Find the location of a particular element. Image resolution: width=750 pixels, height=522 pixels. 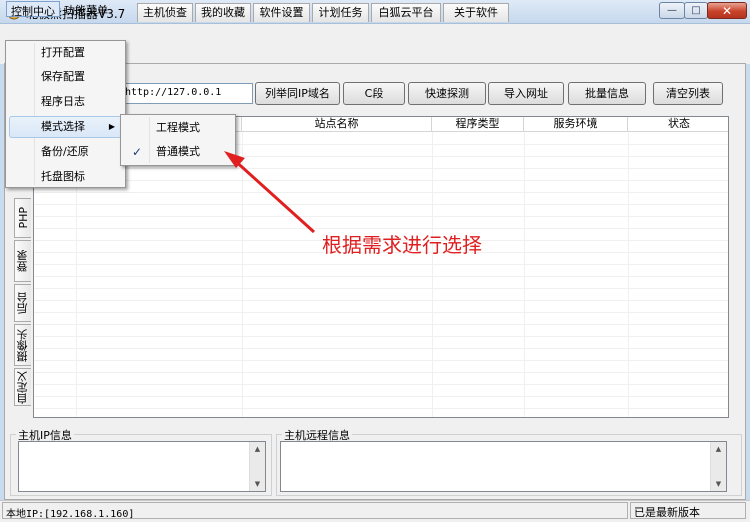

tab-whitefox-cloud: 白狐云平台 is located at coordinates (406, 12).